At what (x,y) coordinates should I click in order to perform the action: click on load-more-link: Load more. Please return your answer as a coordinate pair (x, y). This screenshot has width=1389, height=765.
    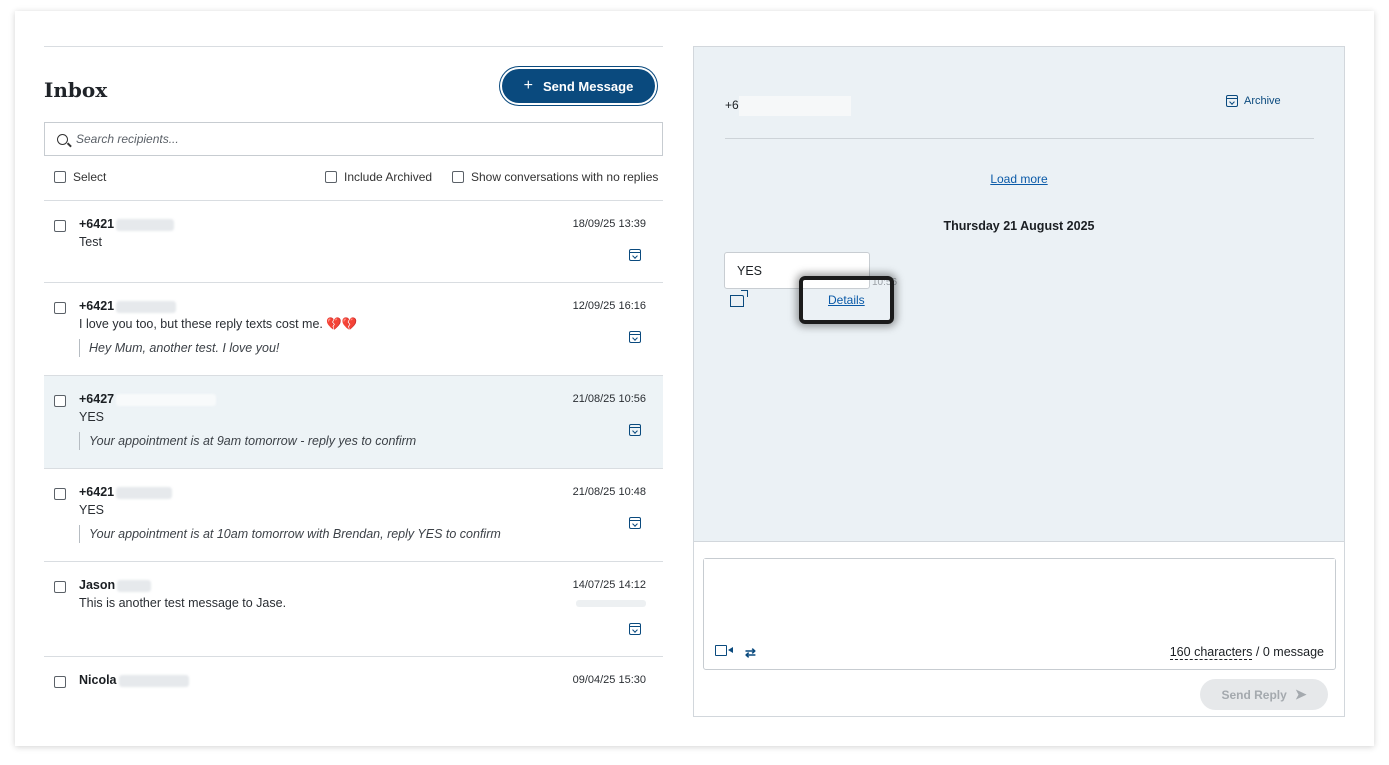
    Looking at the image, I should click on (1019, 179).